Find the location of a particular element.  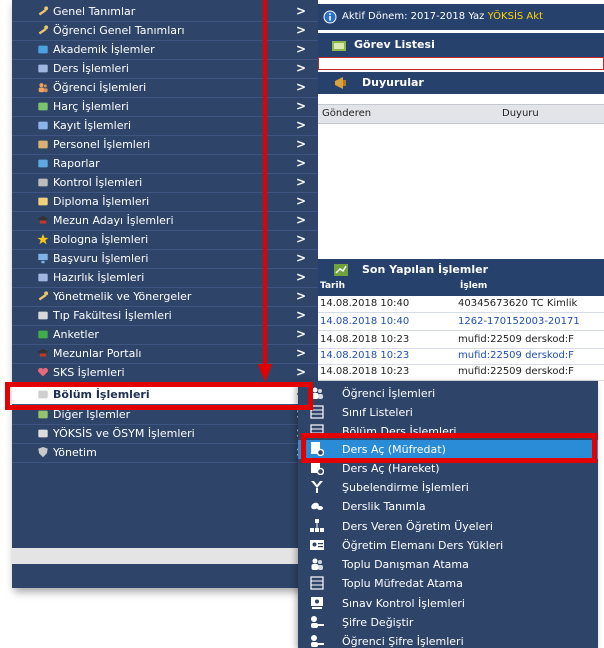

menu-item-label: Kayıt İşlemleri is located at coordinates (92, 125).